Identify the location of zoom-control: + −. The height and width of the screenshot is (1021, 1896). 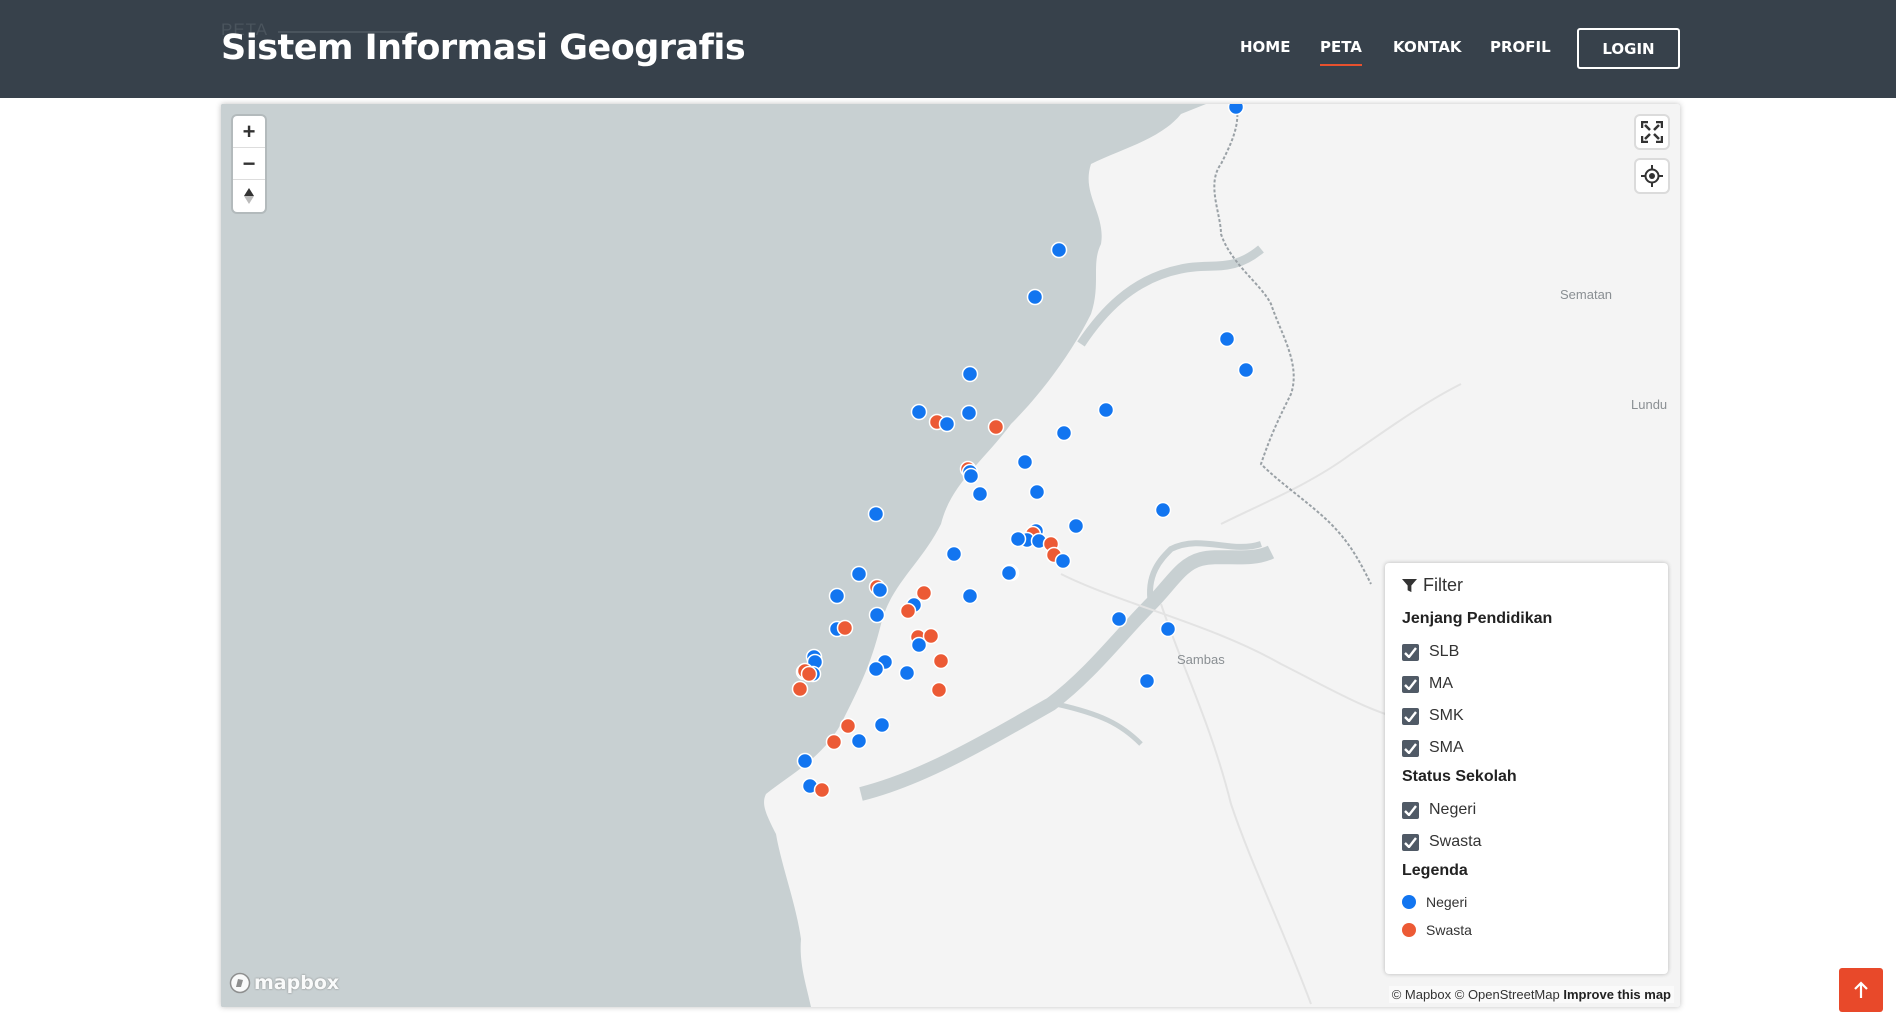
(249, 164).